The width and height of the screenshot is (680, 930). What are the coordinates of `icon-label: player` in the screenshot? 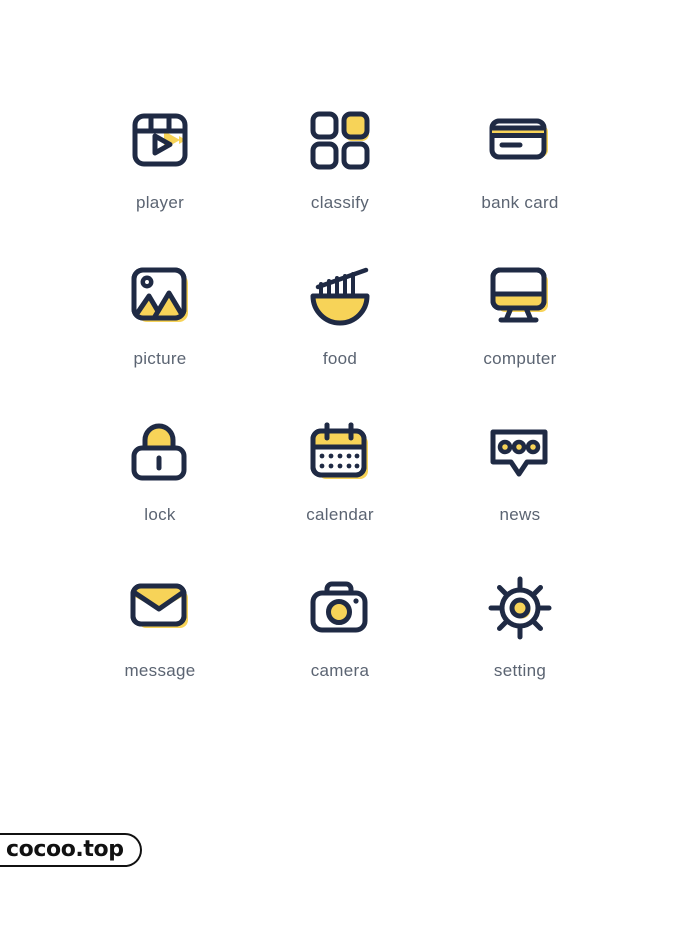 It's located at (160, 202).